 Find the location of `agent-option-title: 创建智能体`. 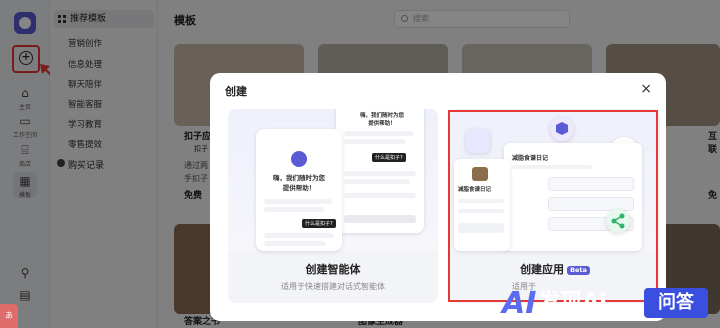

agent-option-title: 创建智能体 is located at coordinates (333, 269).